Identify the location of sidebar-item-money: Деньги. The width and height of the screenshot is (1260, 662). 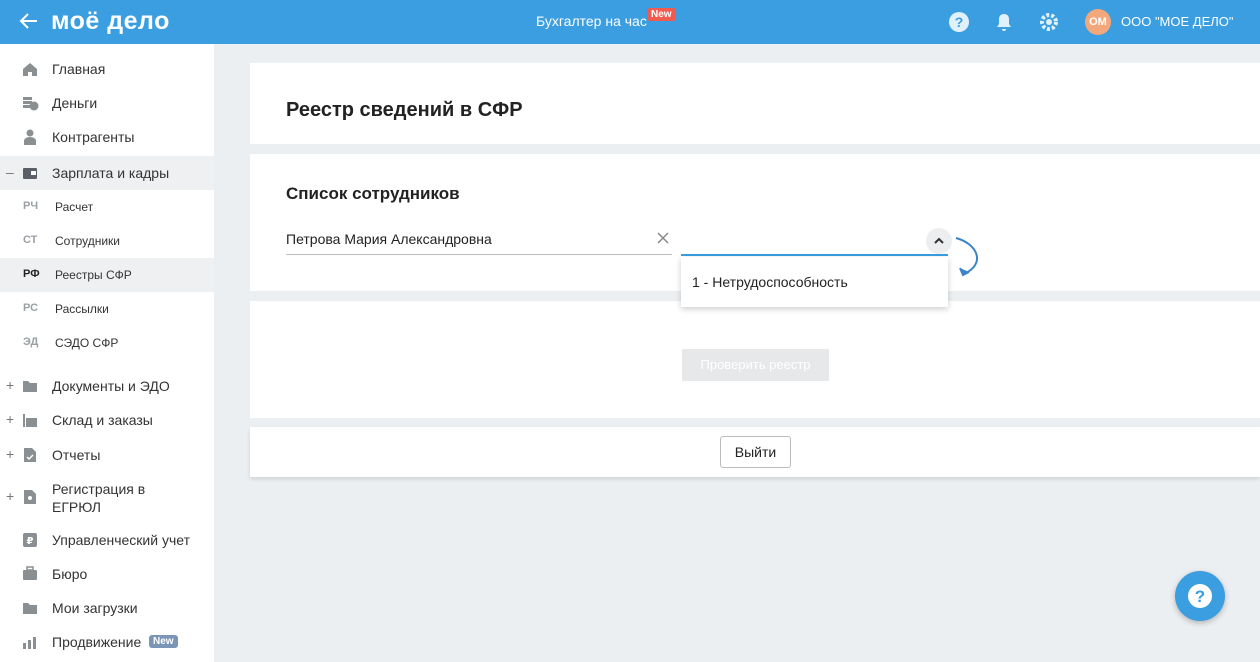
(107, 103).